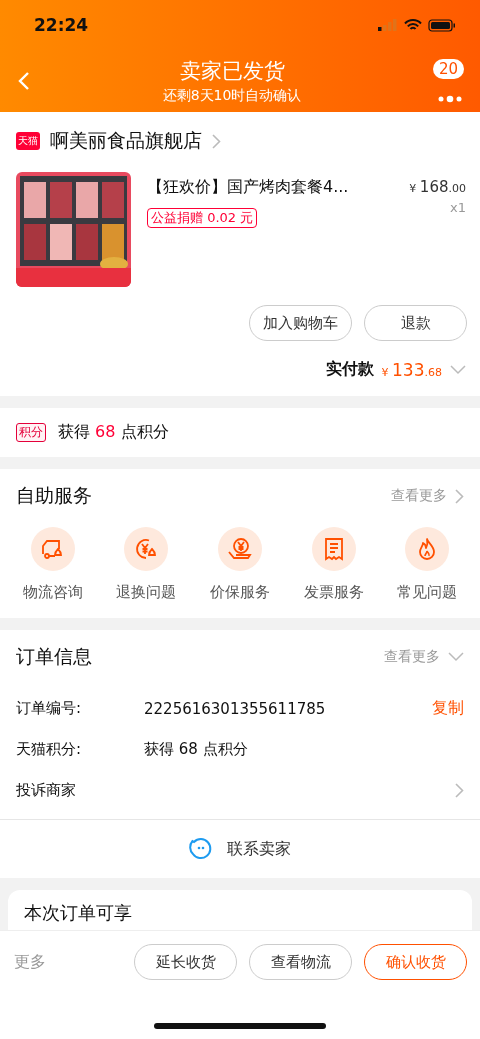 The height and width of the screenshot is (1039, 480). I want to click on field-label: 天猫积分:, so click(49, 749).